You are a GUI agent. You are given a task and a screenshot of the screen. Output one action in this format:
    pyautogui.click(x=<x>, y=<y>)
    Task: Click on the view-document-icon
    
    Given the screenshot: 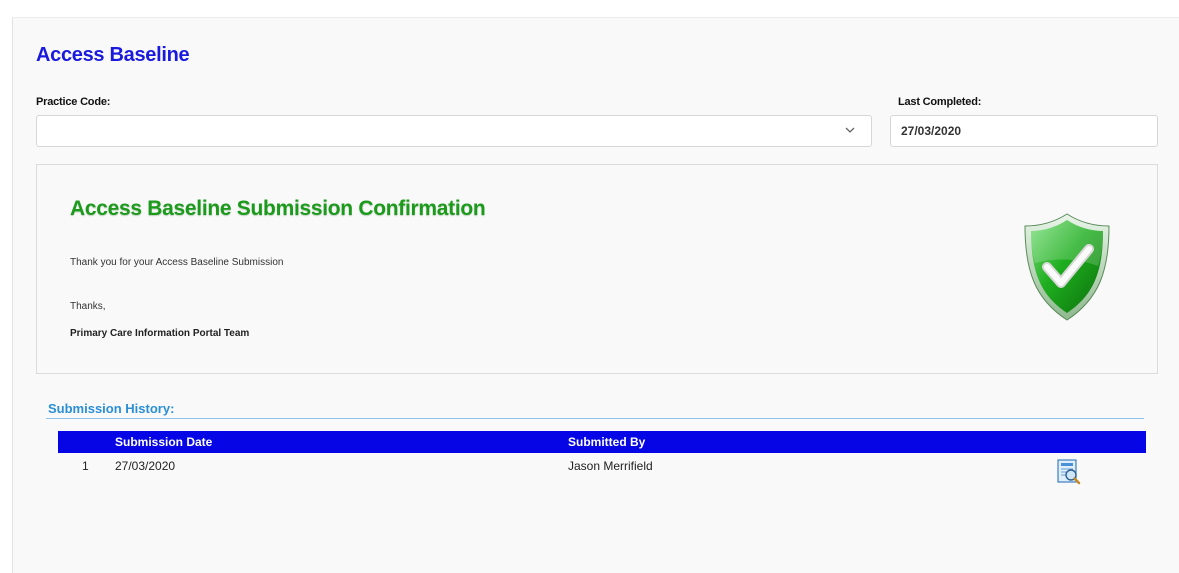 What is the action you would take?
    pyautogui.click(x=1069, y=472)
    